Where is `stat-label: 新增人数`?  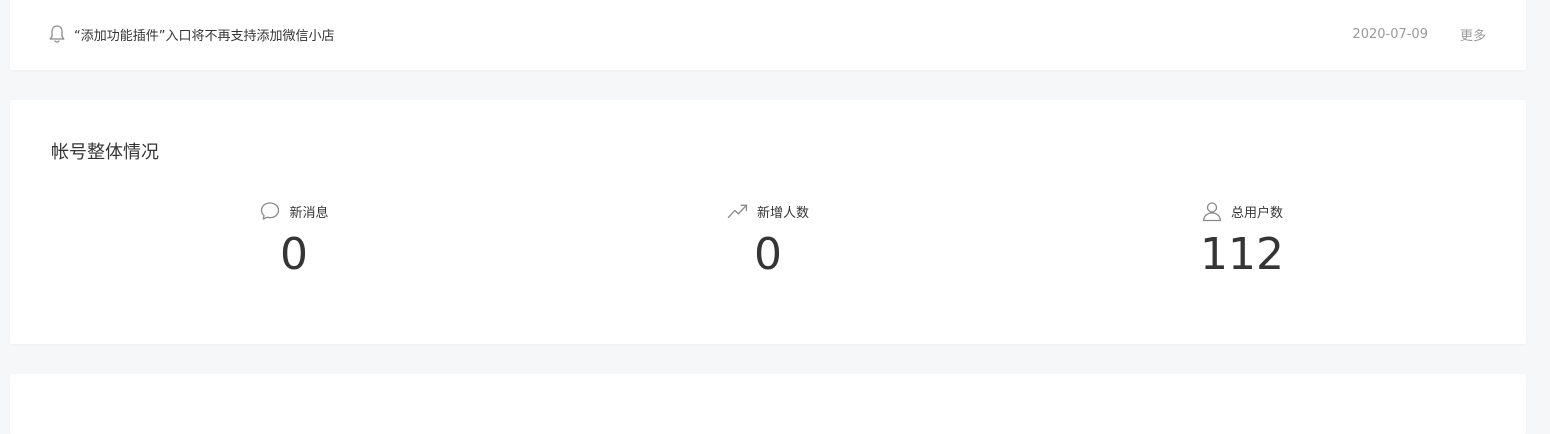 stat-label: 新增人数 is located at coordinates (782, 213).